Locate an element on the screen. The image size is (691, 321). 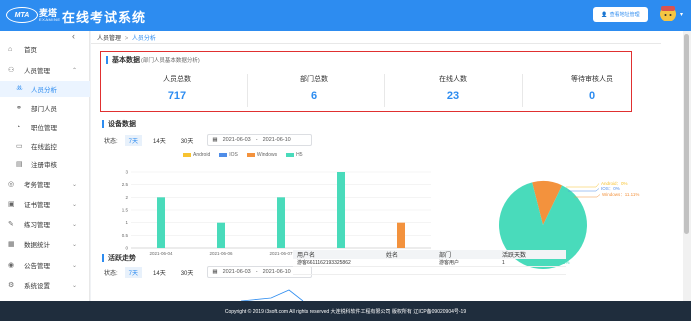
group-icon: ⚭ is located at coordinates (19, 108).